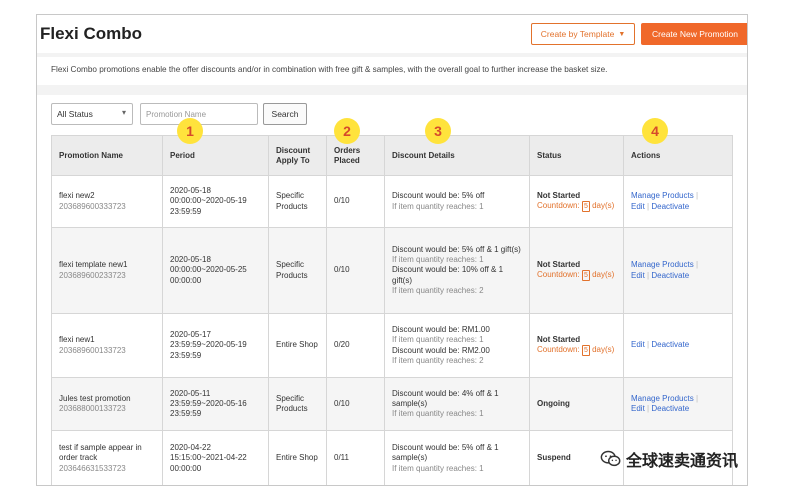 Image resolution: width=792 pixels, height=493 pixels. Describe the element at coordinates (445, 398) in the screenshot. I see `discount-line: Discount would be: 4% off & 1 sample(s)` at that location.